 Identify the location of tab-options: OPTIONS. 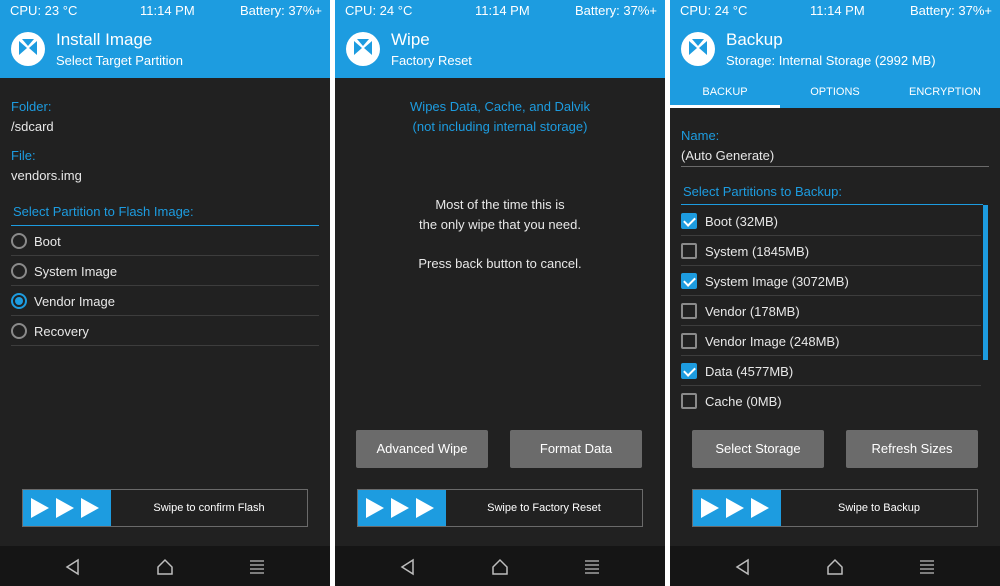
(835, 92).